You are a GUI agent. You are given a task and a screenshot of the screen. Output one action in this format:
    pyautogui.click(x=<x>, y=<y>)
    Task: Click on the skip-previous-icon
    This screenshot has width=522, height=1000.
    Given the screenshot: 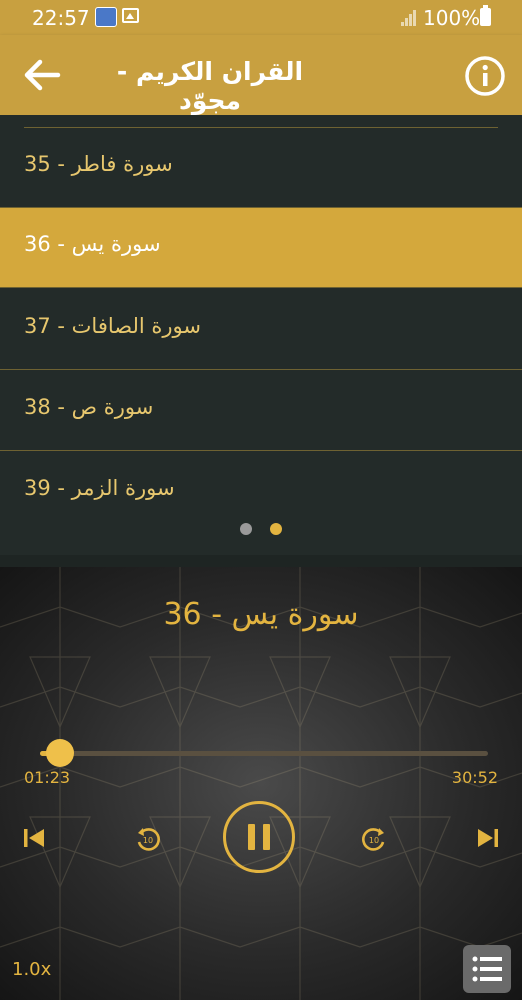 What is the action you would take?
    pyautogui.click(x=34, y=838)
    